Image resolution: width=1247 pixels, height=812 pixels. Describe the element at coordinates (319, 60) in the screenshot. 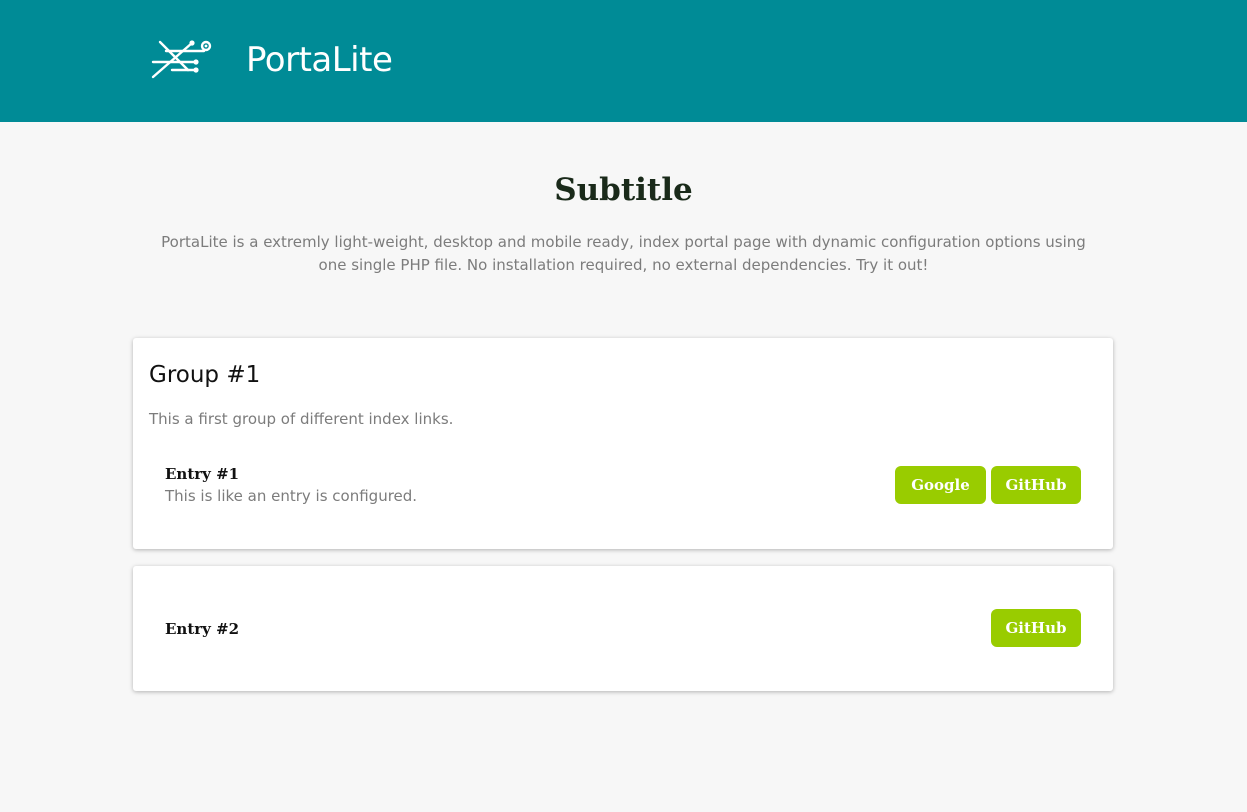

I see `app-title: PortaLite` at that location.